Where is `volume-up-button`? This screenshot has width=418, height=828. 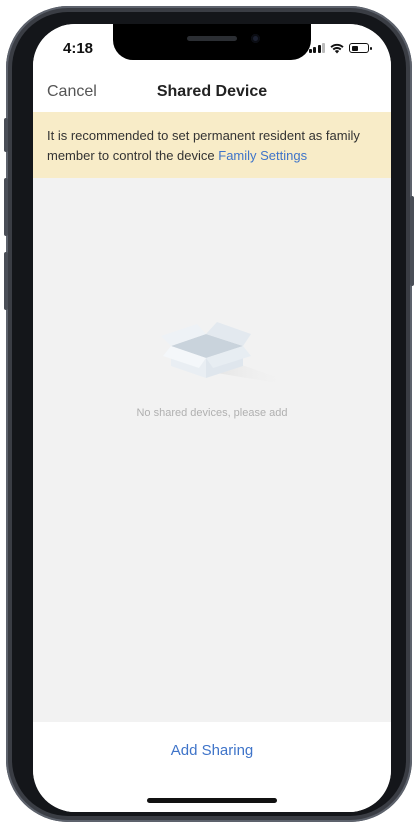
volume-up-button is located at coordinates (6, 207).